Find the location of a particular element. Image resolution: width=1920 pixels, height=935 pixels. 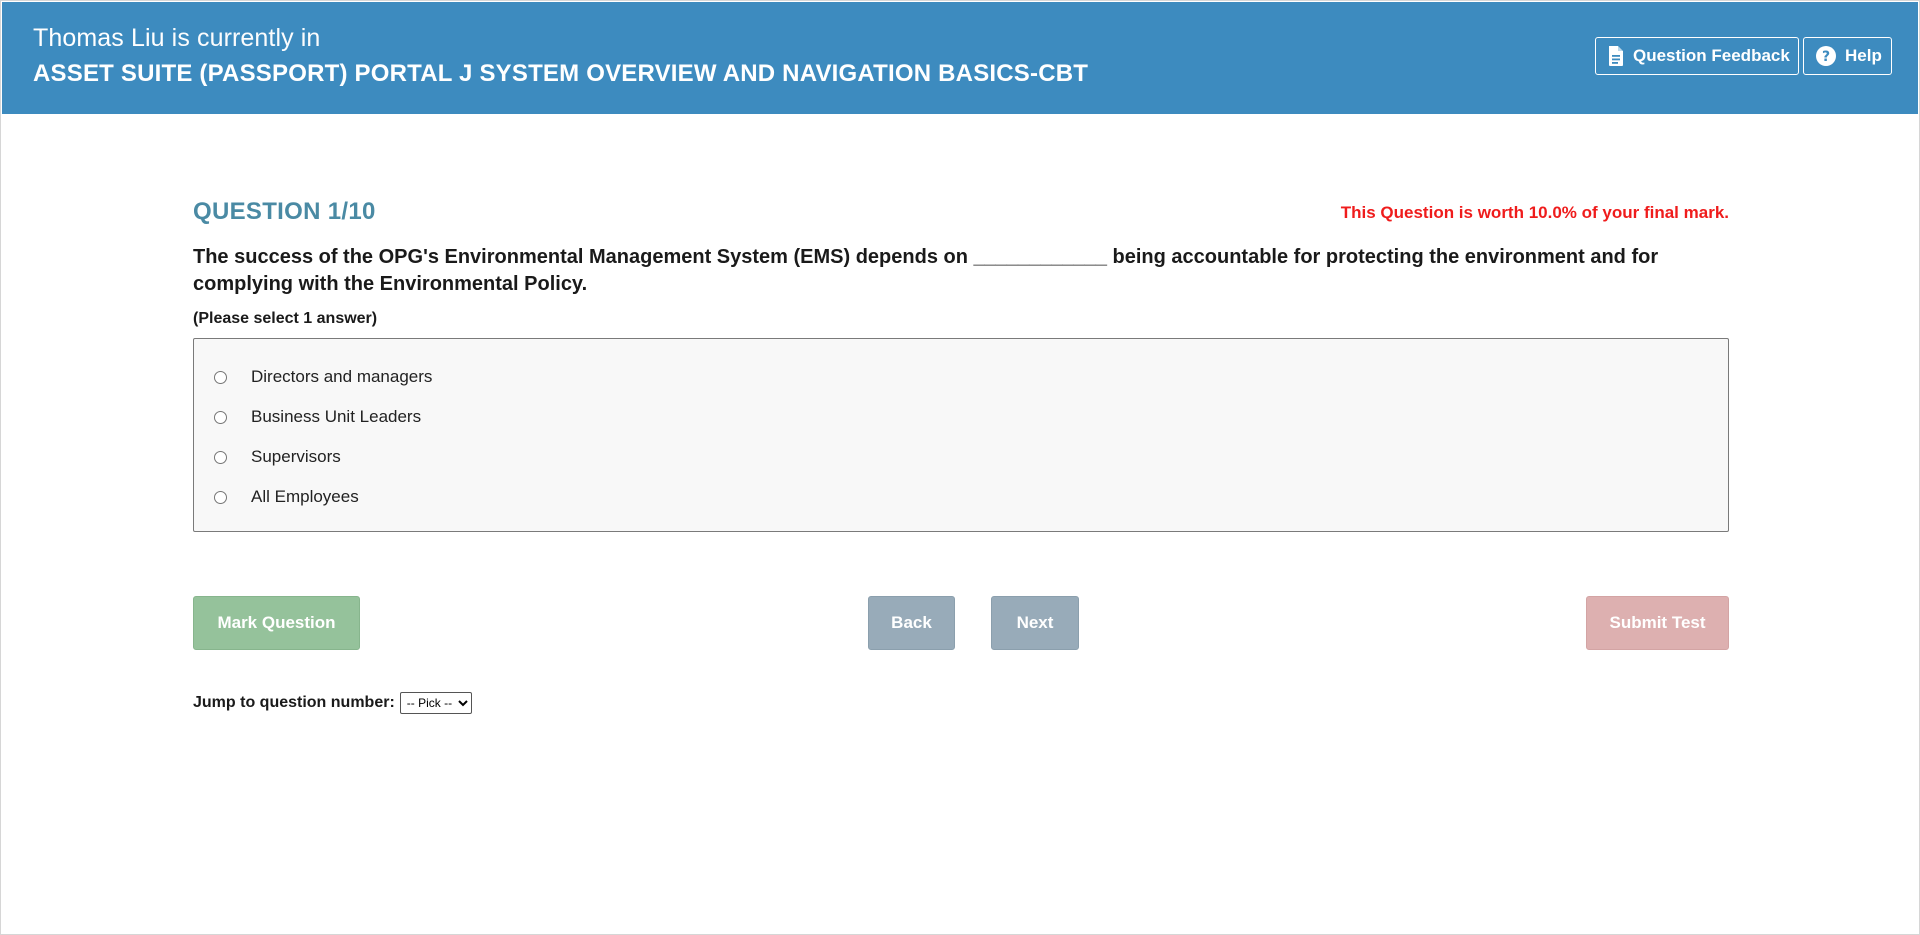

answer-option: Directors and managers is located at coordinates (323, 377).